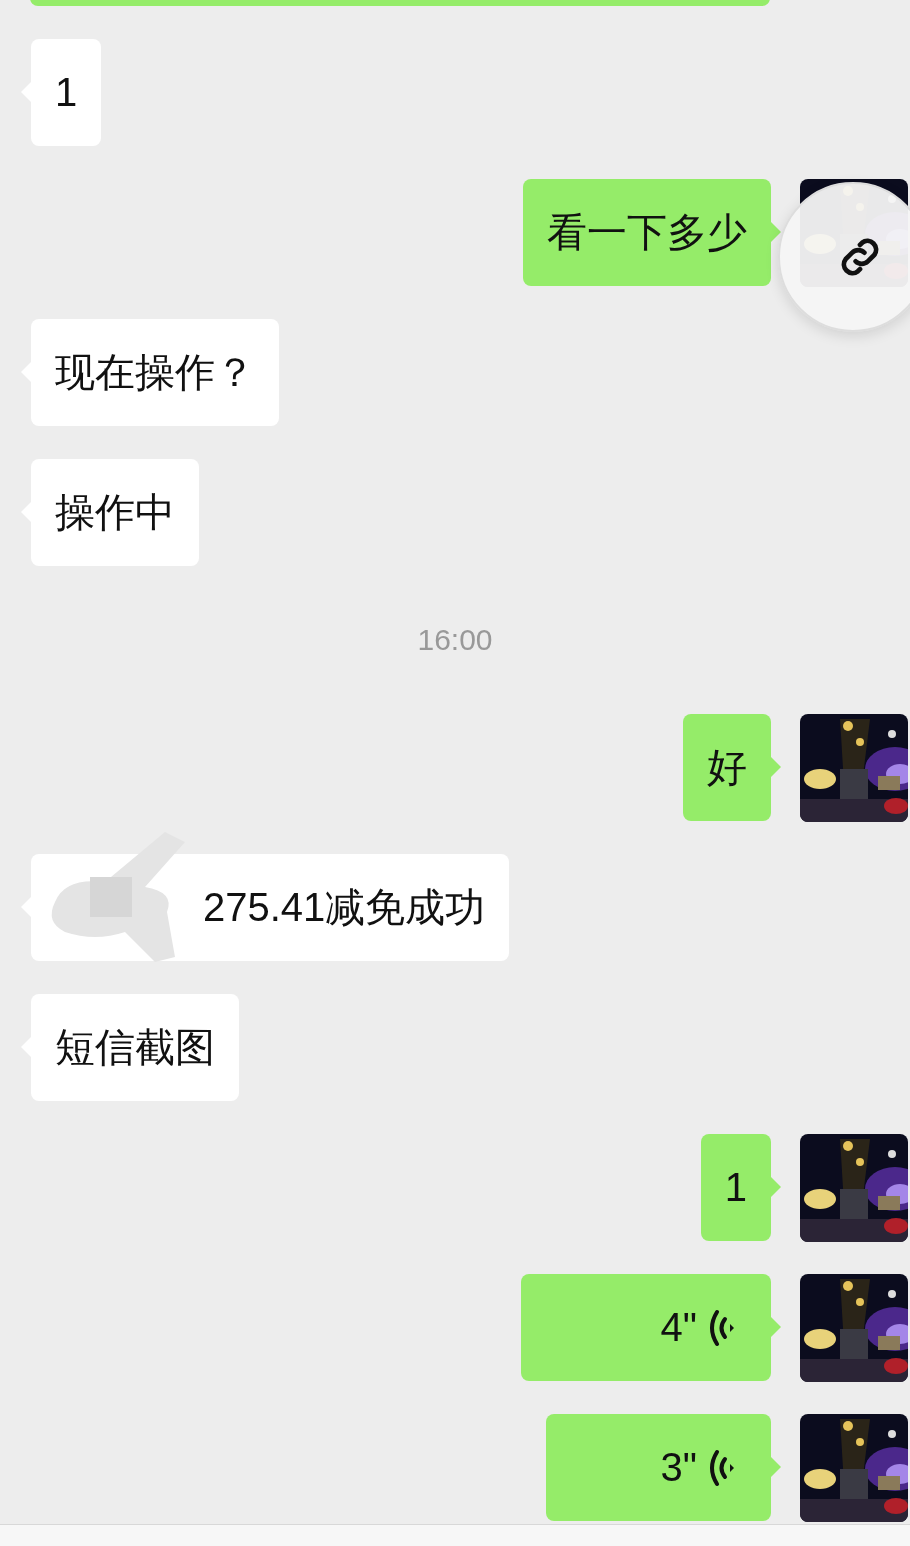  I want to click on voice-message: 4", so click(646, 1327).